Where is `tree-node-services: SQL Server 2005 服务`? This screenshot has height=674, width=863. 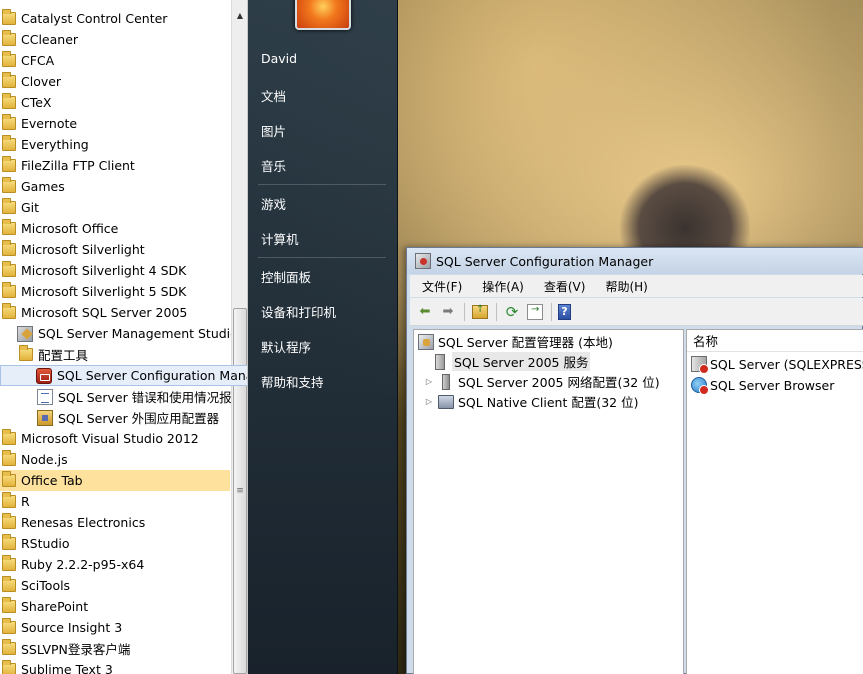 tree-node-services: SQL Server 2005 服务 is located at coordinates (511, 361).